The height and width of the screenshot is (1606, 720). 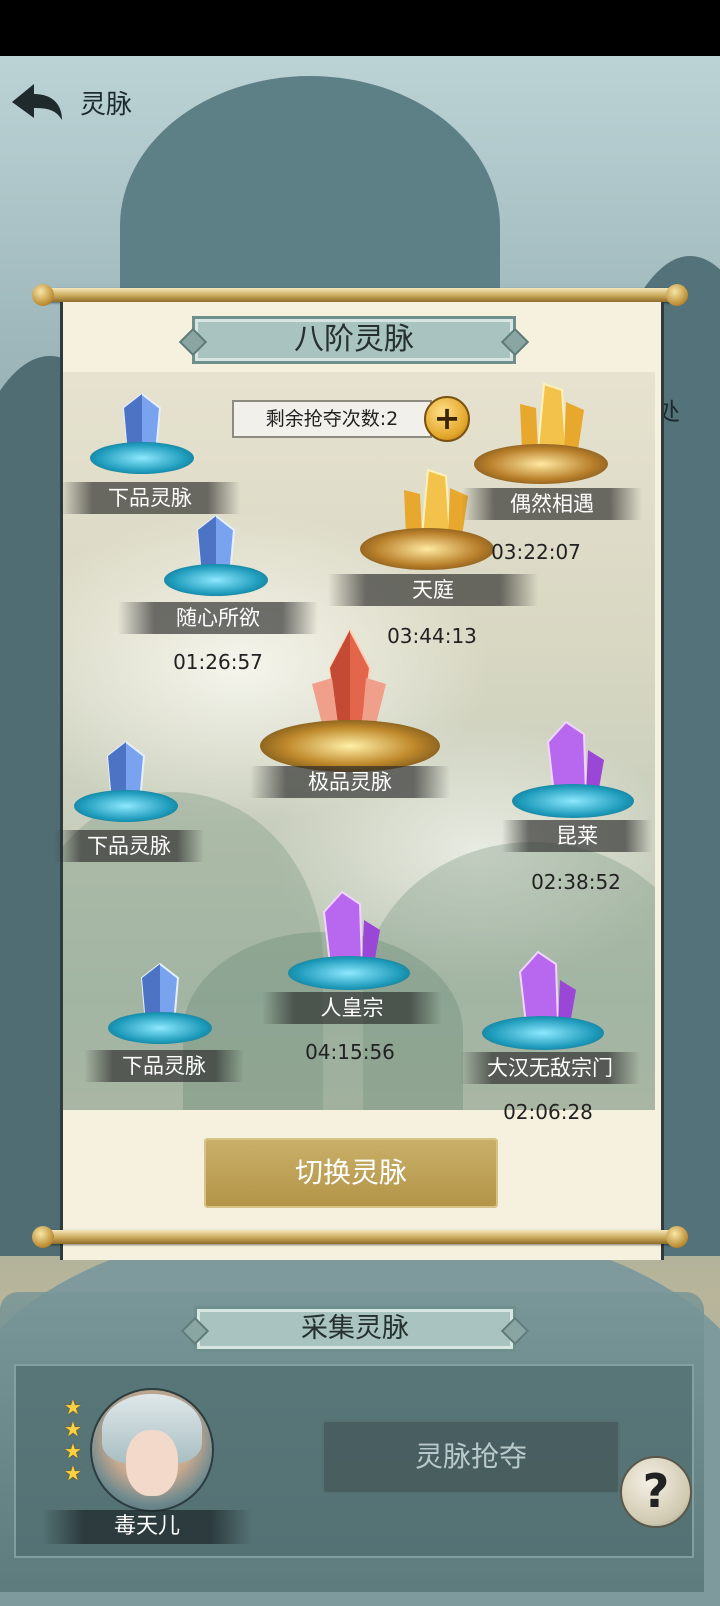 I want to click on collect-title-ribbon: 采集灵脉, so click(x=355, y=1329).